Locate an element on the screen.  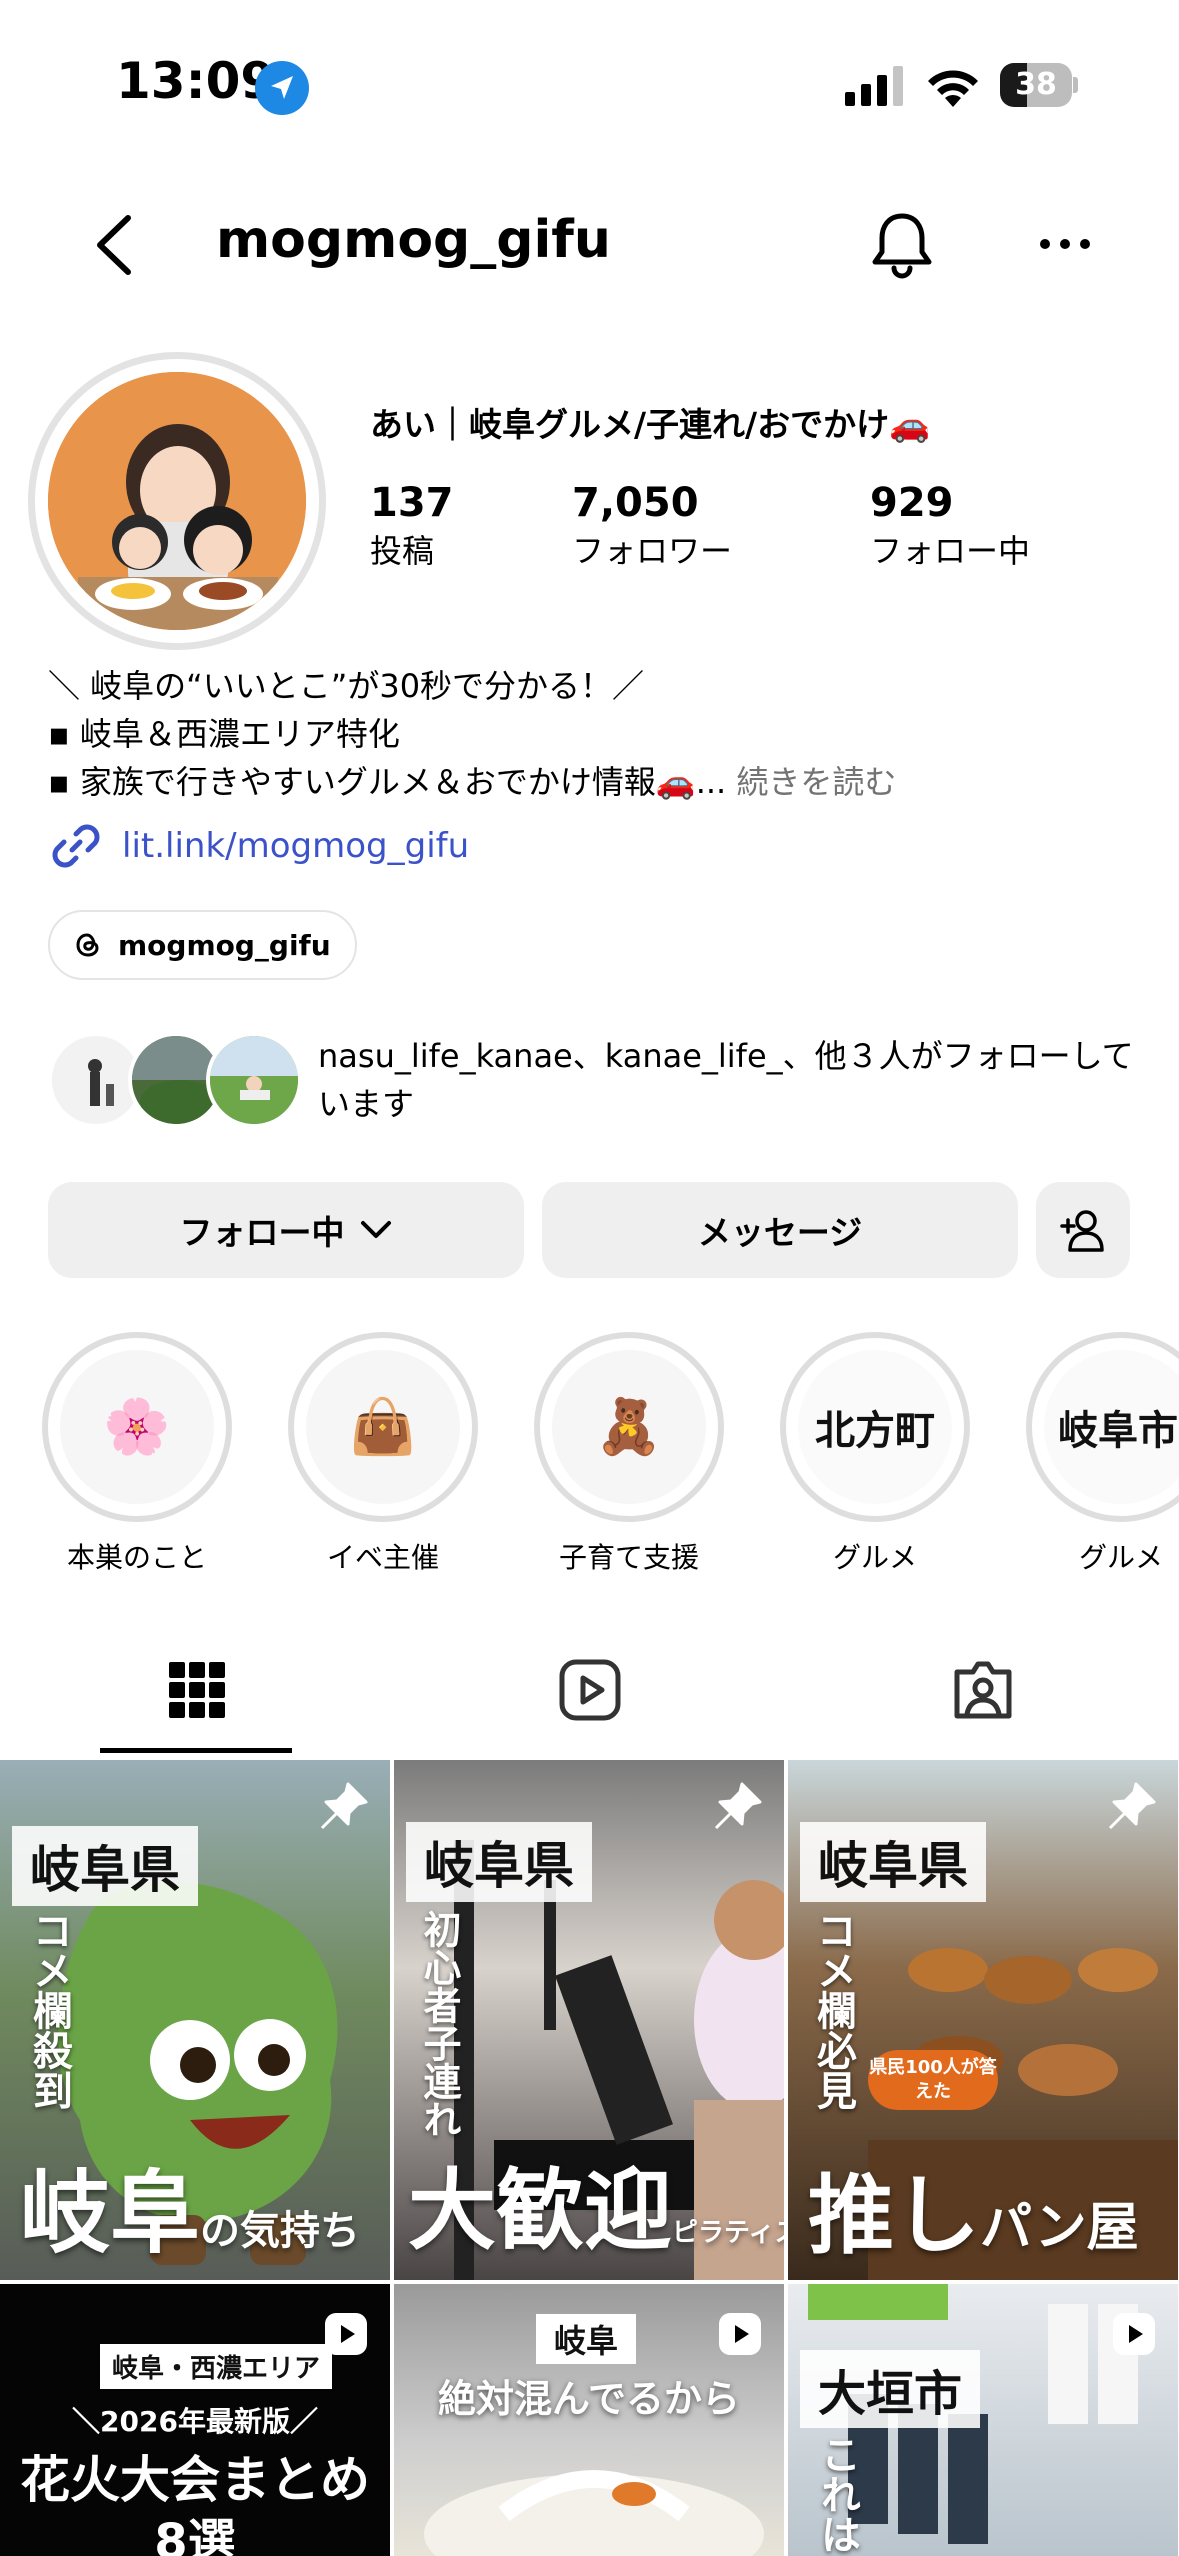
stat-value: 7,050 is located at coordinates (635, 503).